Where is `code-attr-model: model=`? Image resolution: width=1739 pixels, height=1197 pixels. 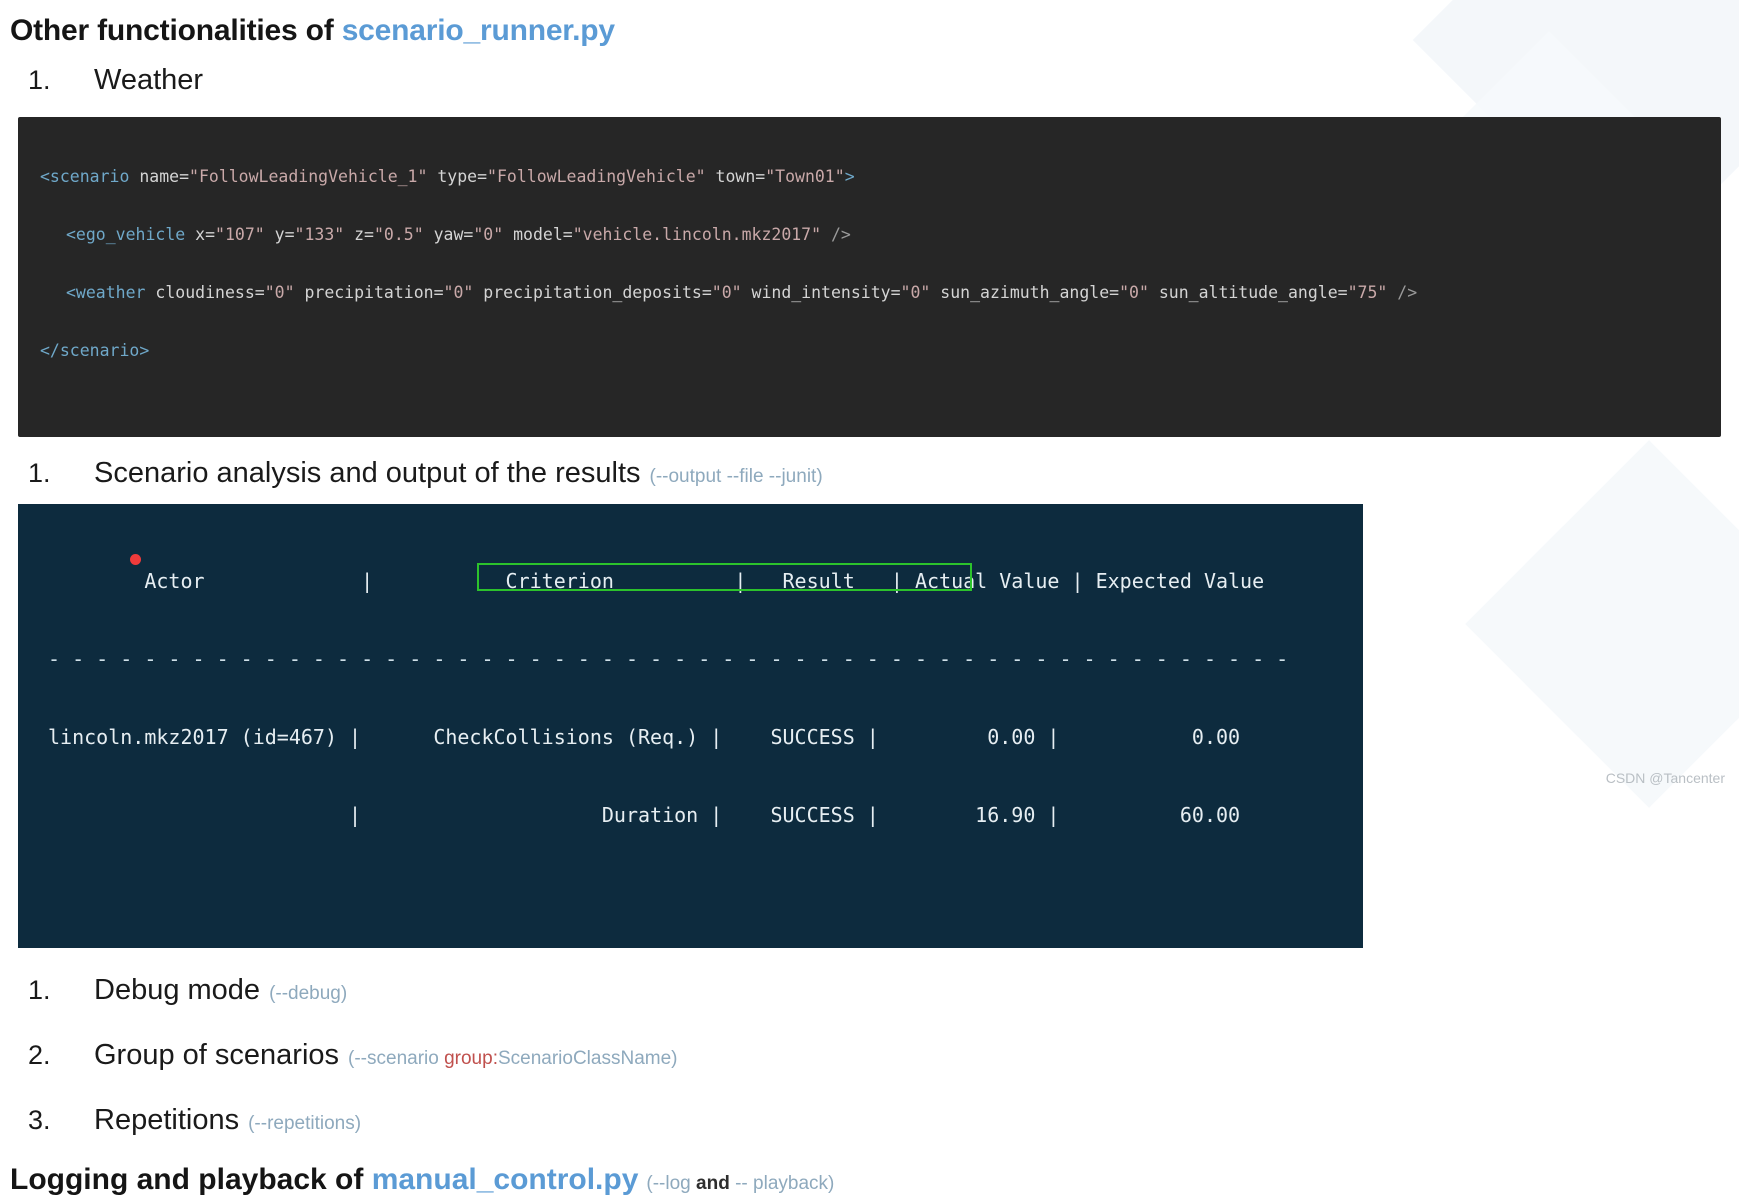 code-attr-model: model= is located at coordinates (538, 234).